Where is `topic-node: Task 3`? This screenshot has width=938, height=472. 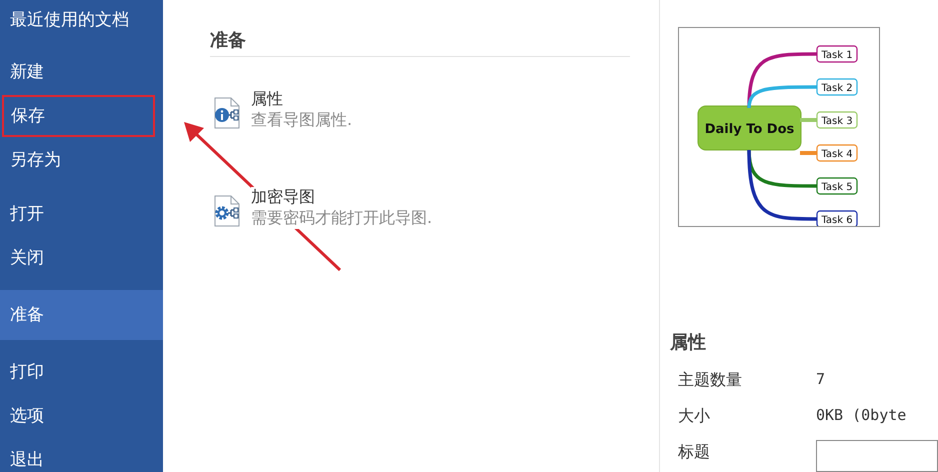
topic-node: Task 3 is located at coordinates (837, 120).